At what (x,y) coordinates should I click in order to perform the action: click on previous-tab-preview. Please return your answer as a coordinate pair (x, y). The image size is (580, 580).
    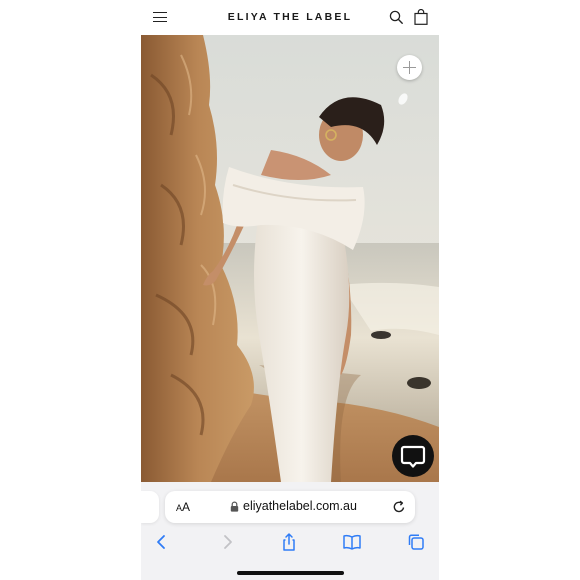
    Looking at the image, I should click on (150, 507).